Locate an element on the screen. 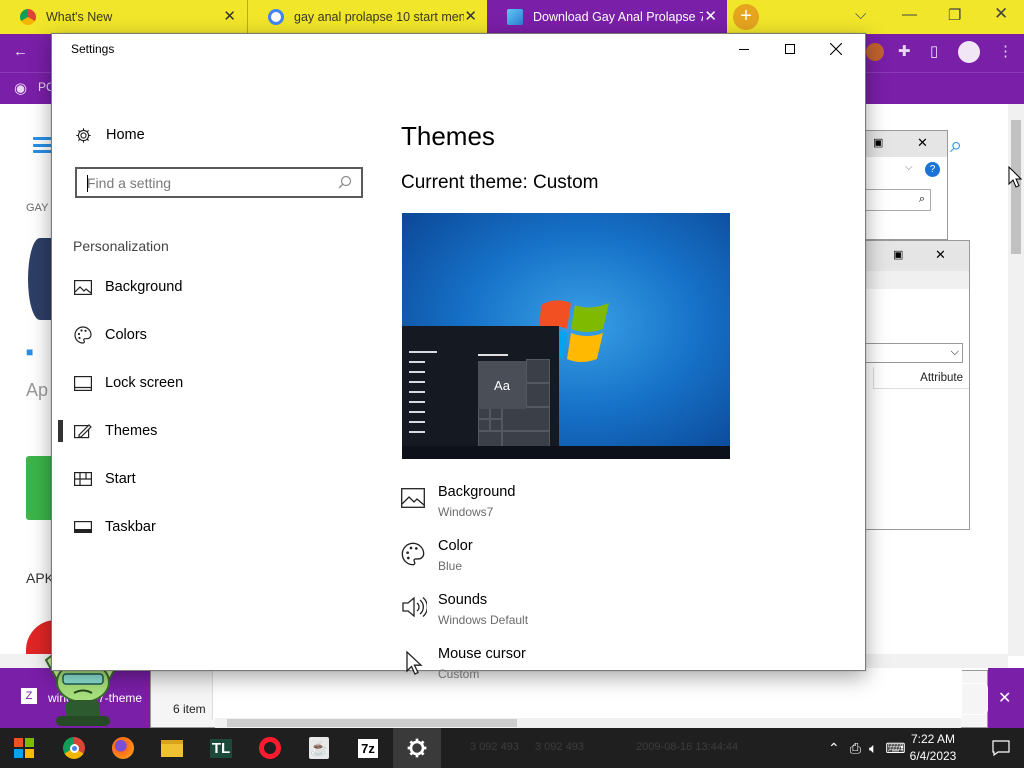 Image resolution: width=1024 pixels, height=768 pixels. property-name: Mouse cursor is located at coordinates (482, 654).